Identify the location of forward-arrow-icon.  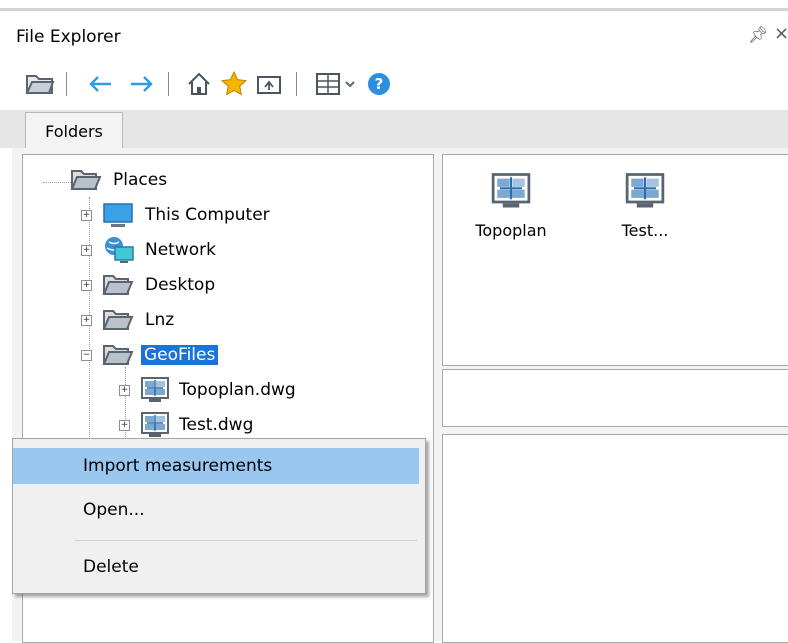
(142, 84).